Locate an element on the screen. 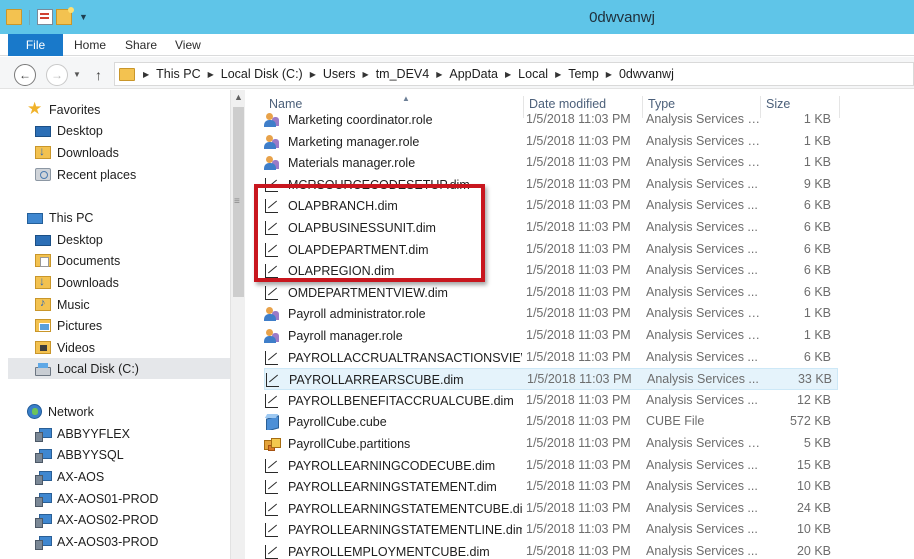 The width and height of the screenshot is (914, 559). tab-share: Share is located at coordinates (141, 45).